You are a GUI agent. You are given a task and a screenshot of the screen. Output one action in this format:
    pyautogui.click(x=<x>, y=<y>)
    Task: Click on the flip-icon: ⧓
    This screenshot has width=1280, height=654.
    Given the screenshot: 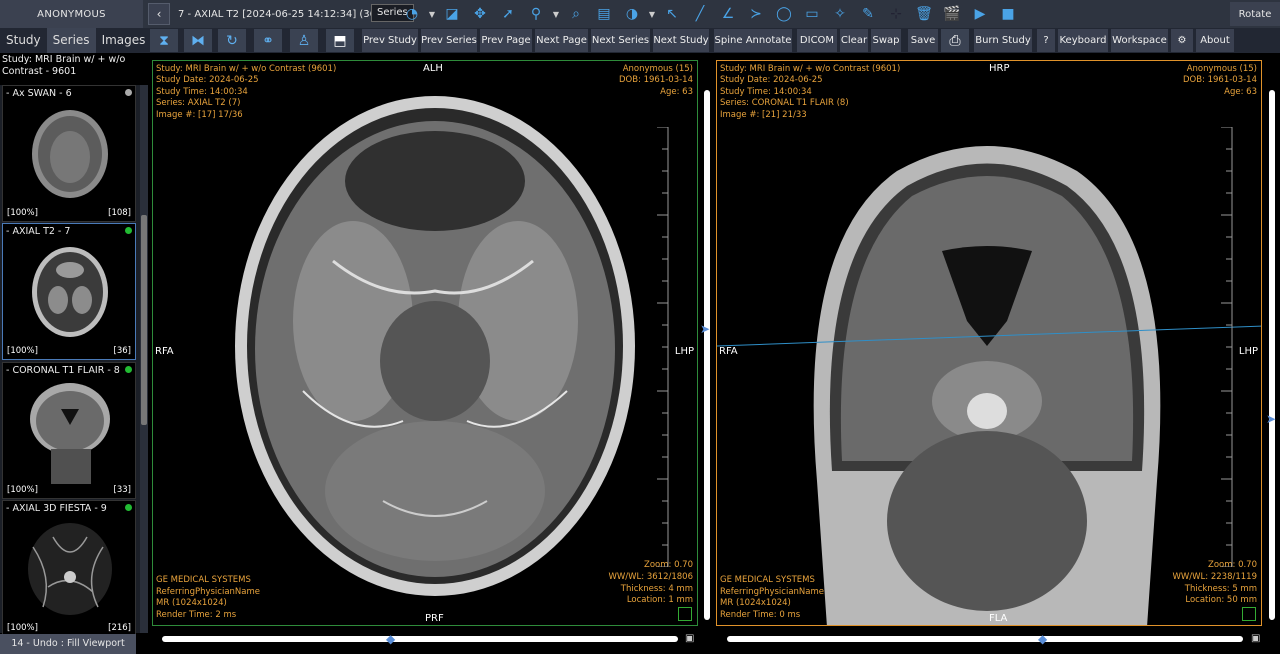 What is the action you would take?
    pyautogui.click(x=198, y=40)
    